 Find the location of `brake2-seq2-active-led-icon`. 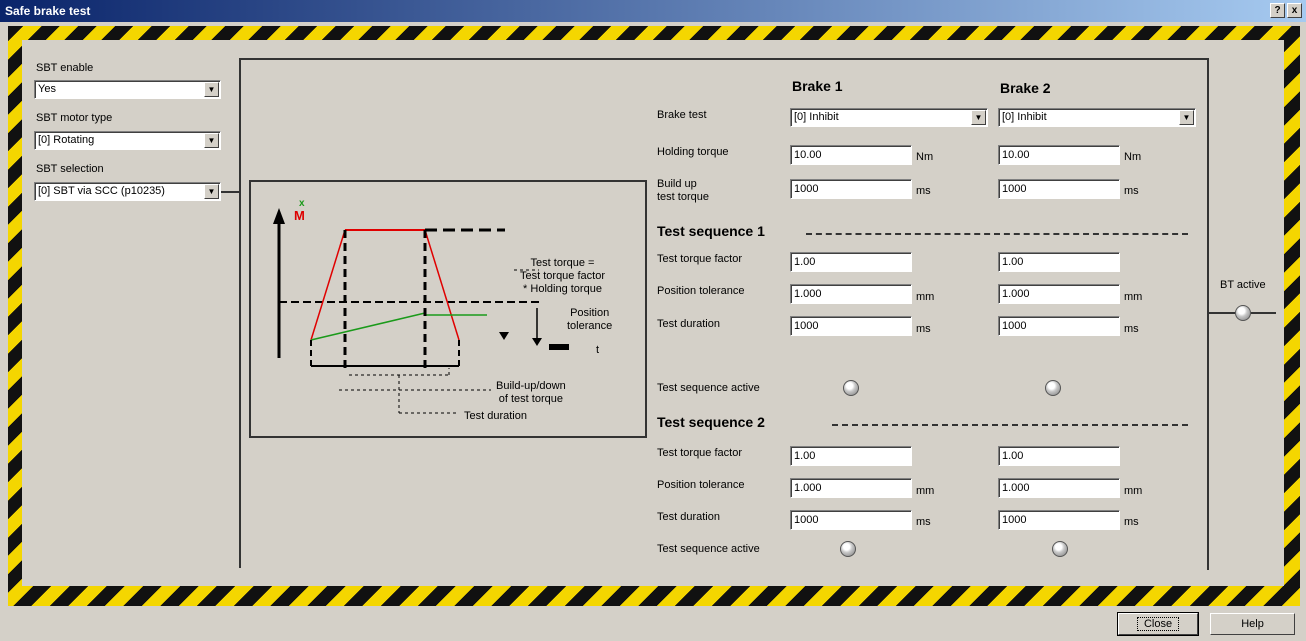

brake2-seq2-active-led-icon is located at coordinates (1060, 549).